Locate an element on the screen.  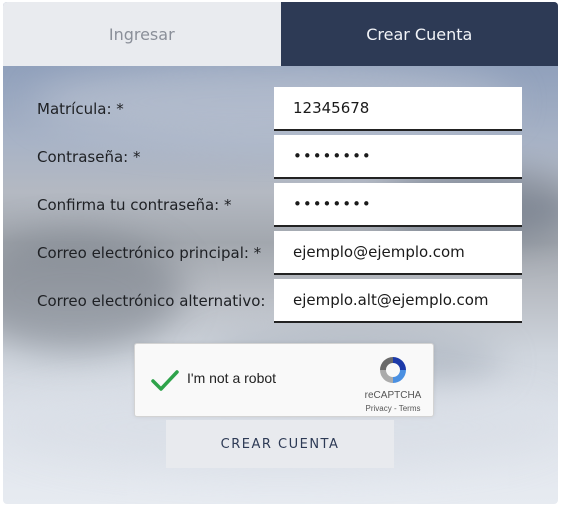
primary-email-input is located at coordinates (398, 253).